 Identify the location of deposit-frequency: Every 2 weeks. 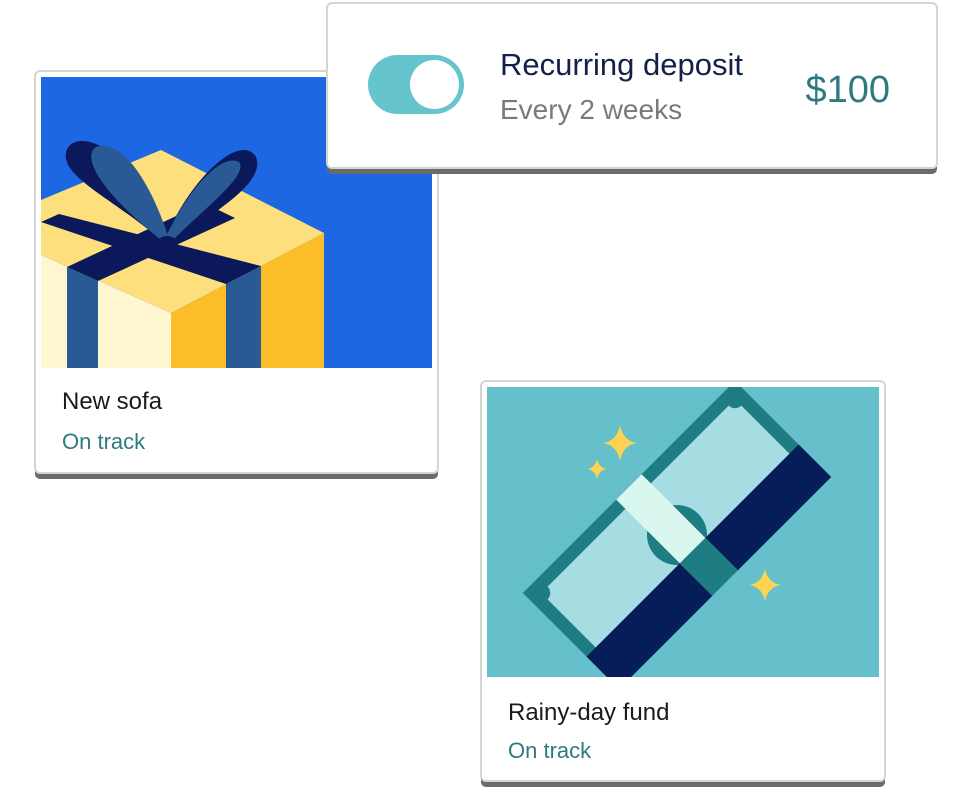
(591, 109).